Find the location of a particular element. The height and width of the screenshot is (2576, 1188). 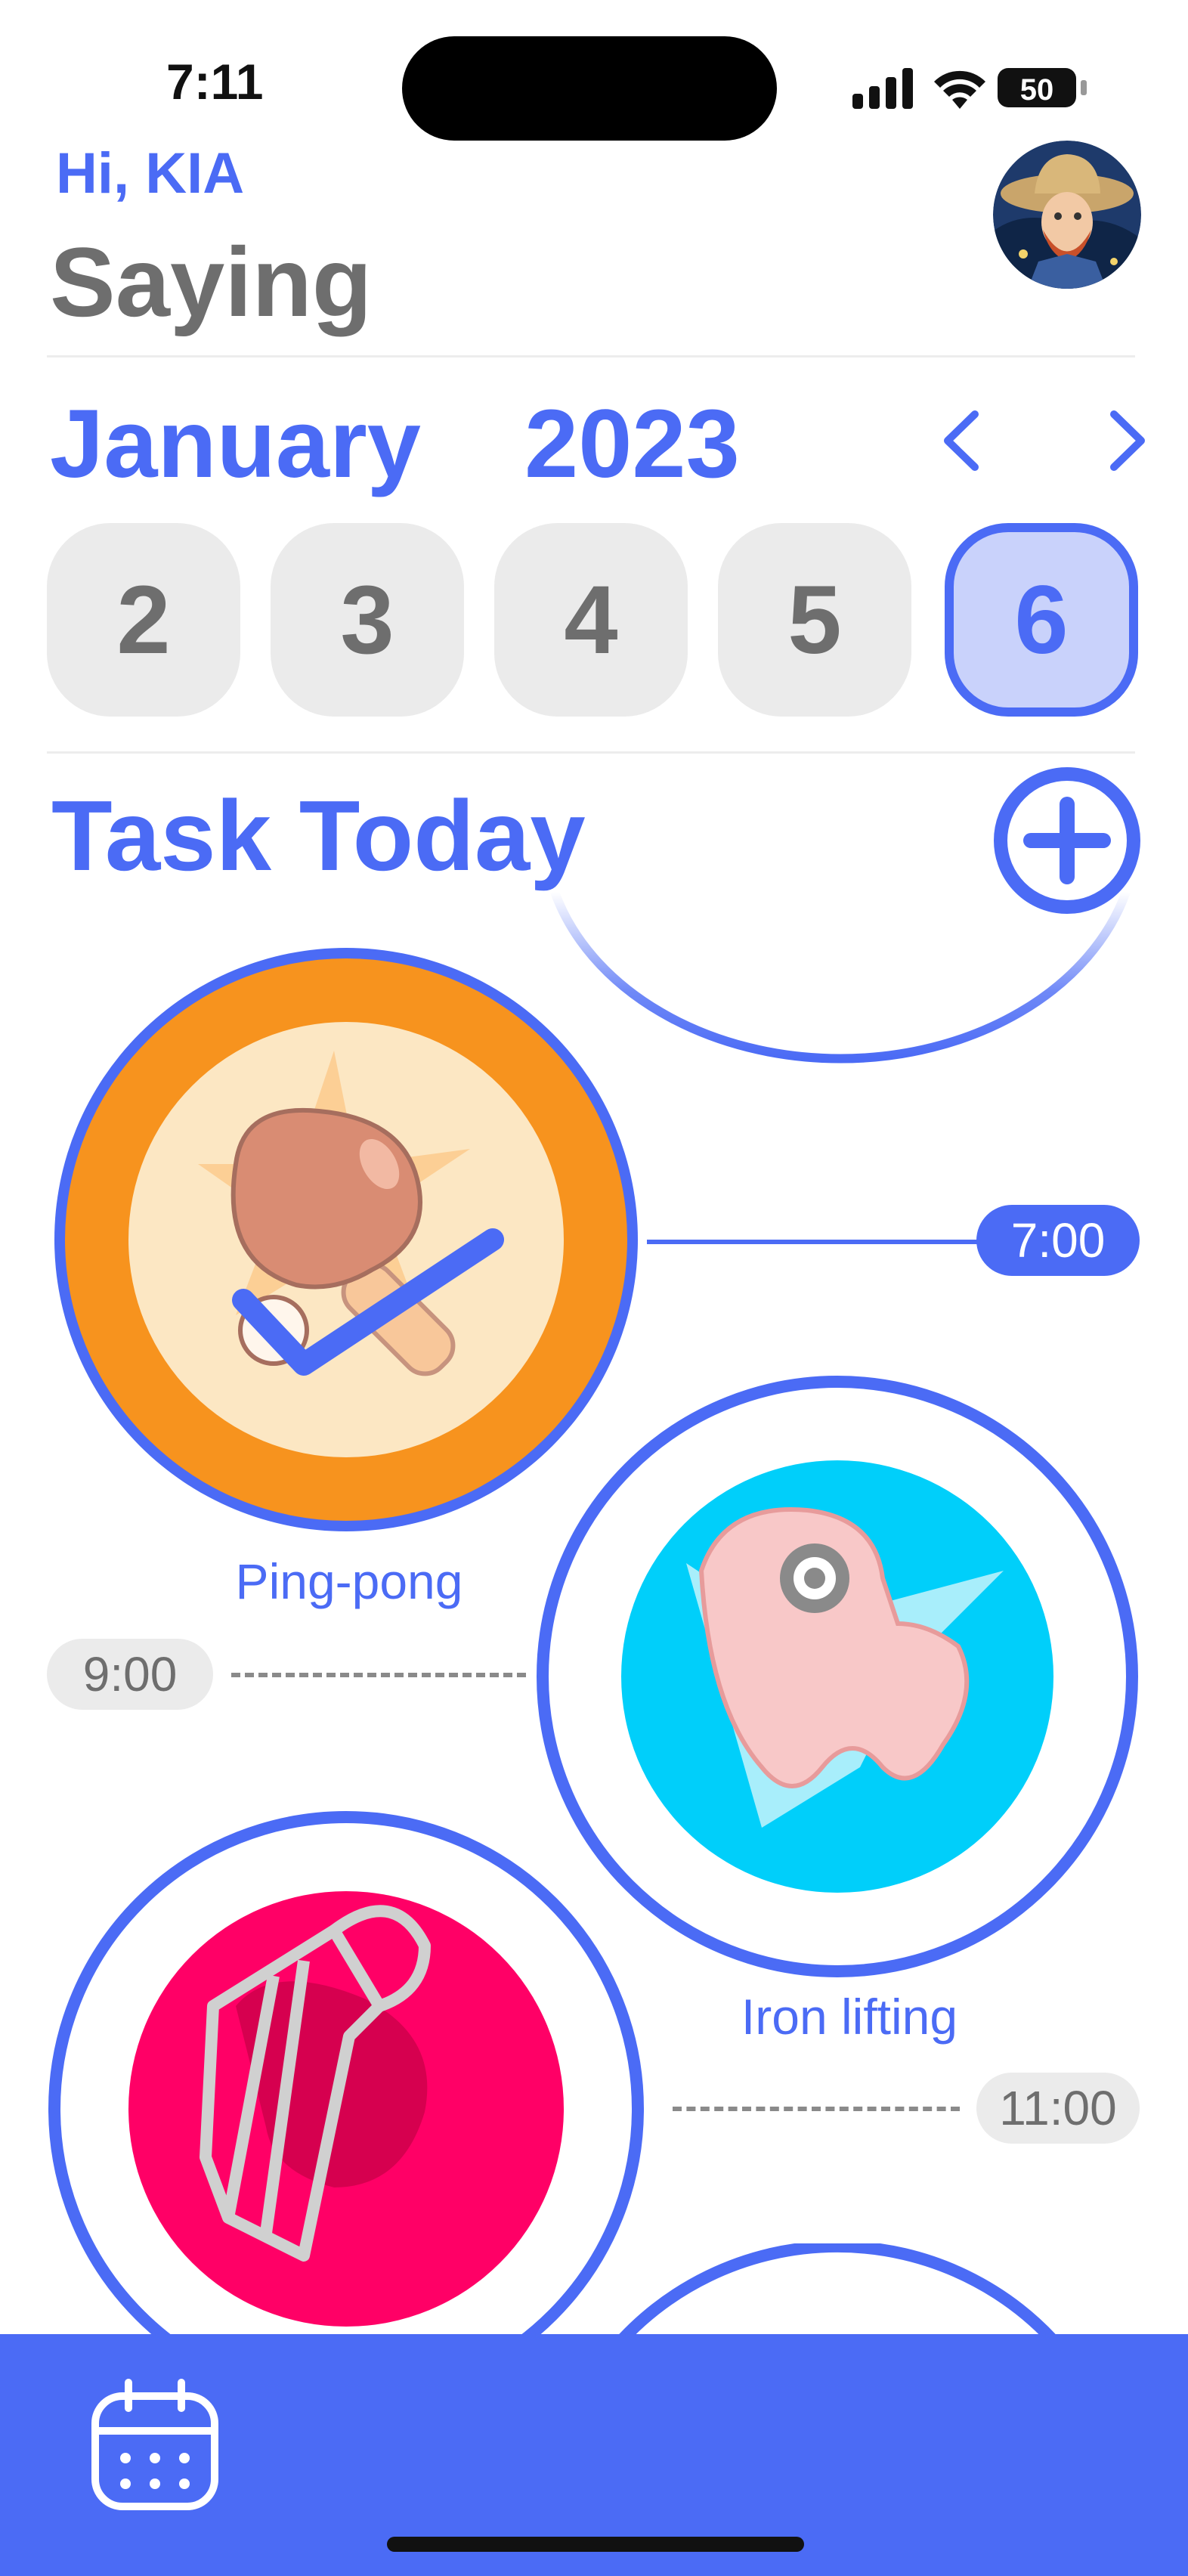

day-chip-5: 5 is located at coordinates (814, 620).